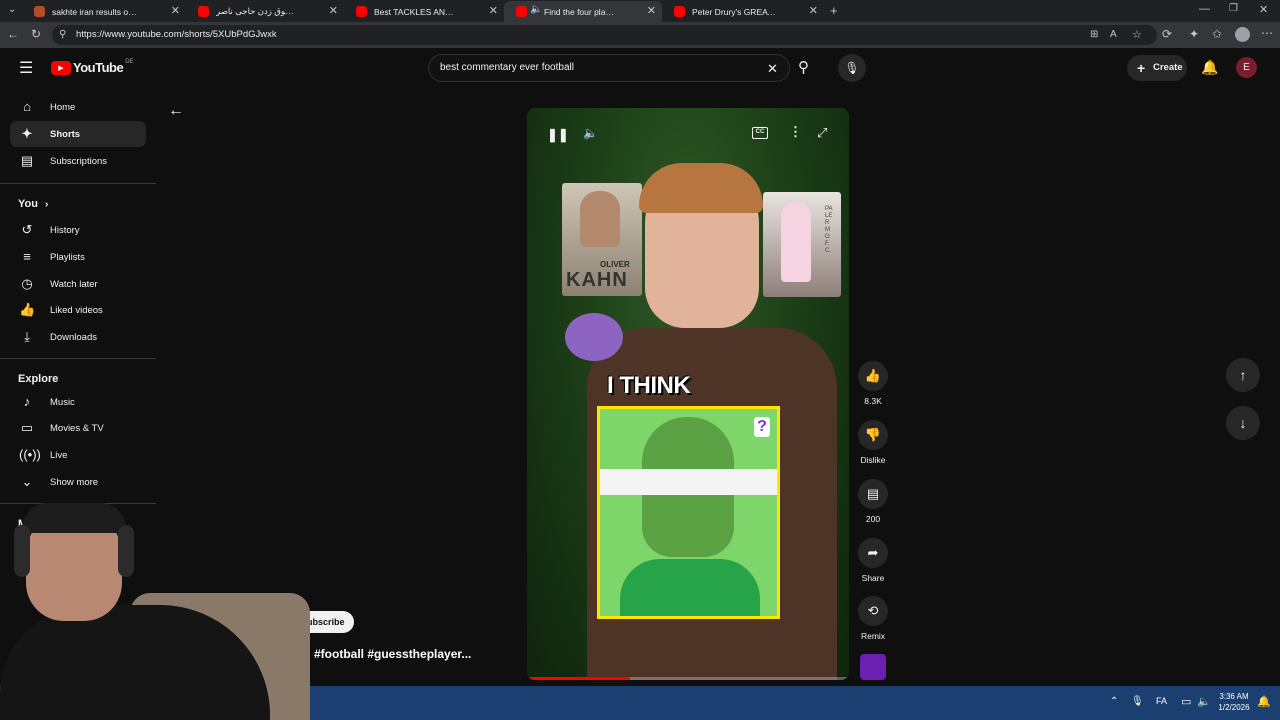  What do you see at coordinates (61, 67) in the screenshot?
I see `youtube-play-icon: ▶` at bounding box center [61, 67].